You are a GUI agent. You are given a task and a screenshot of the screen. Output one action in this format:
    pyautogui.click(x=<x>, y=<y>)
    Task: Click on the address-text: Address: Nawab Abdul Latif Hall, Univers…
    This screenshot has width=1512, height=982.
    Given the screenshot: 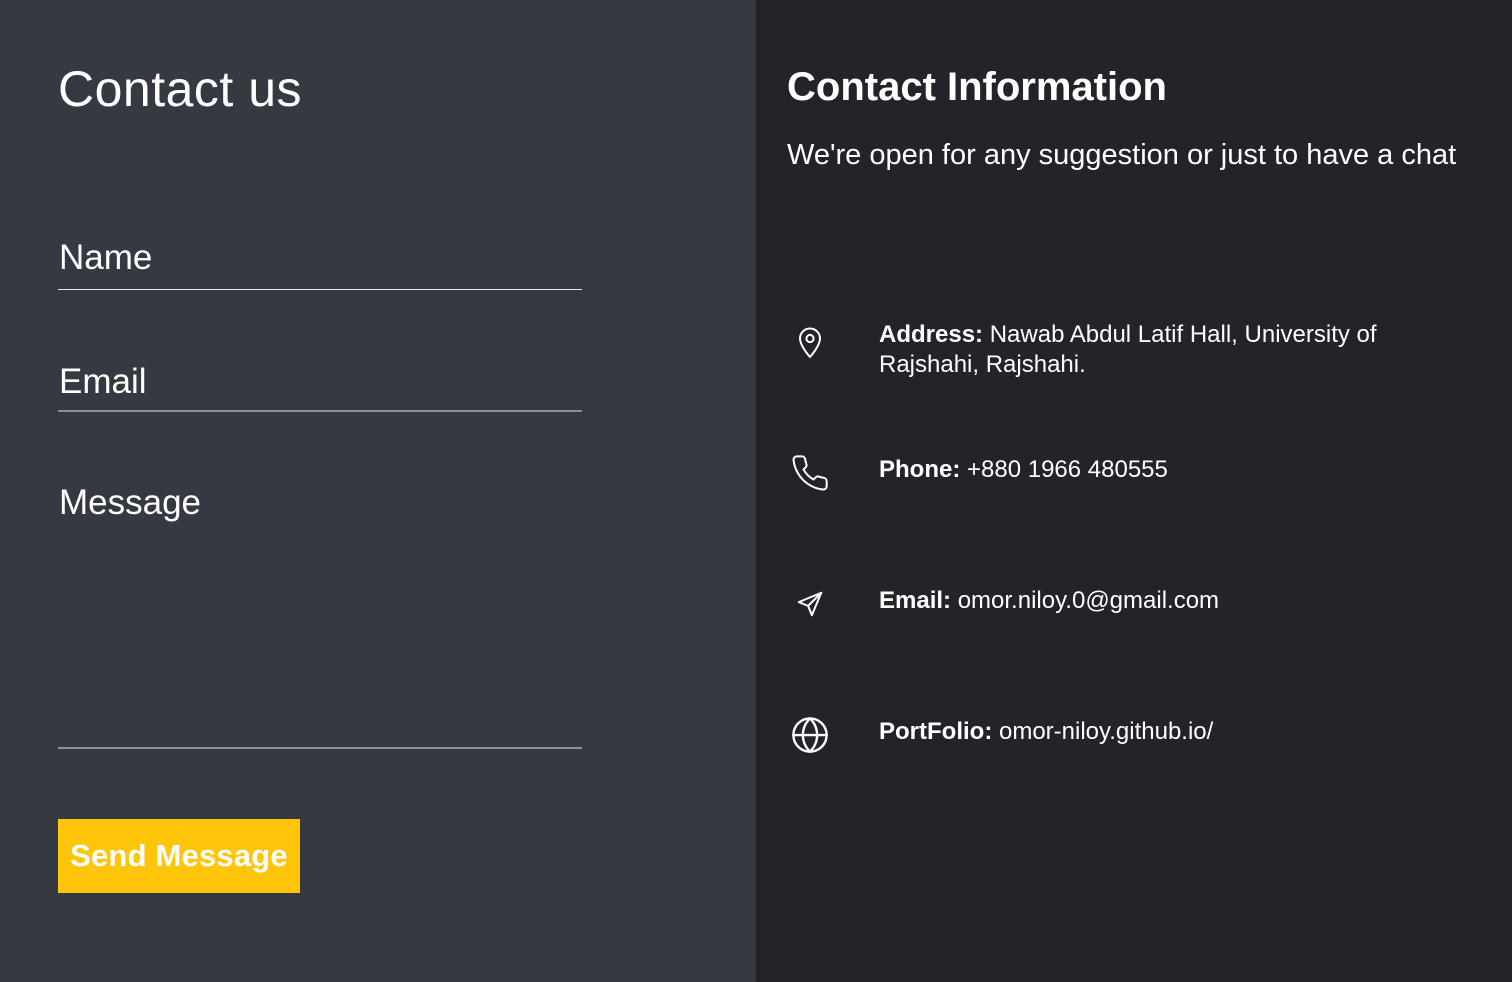 What is the action you would take?
    pyautogui.click(x=1159, y=350)
    